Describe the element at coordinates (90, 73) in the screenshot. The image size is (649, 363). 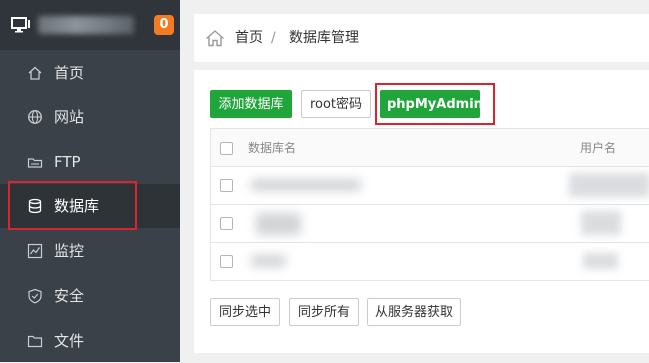
I see `sidebar-item-home: 首页` at that location.